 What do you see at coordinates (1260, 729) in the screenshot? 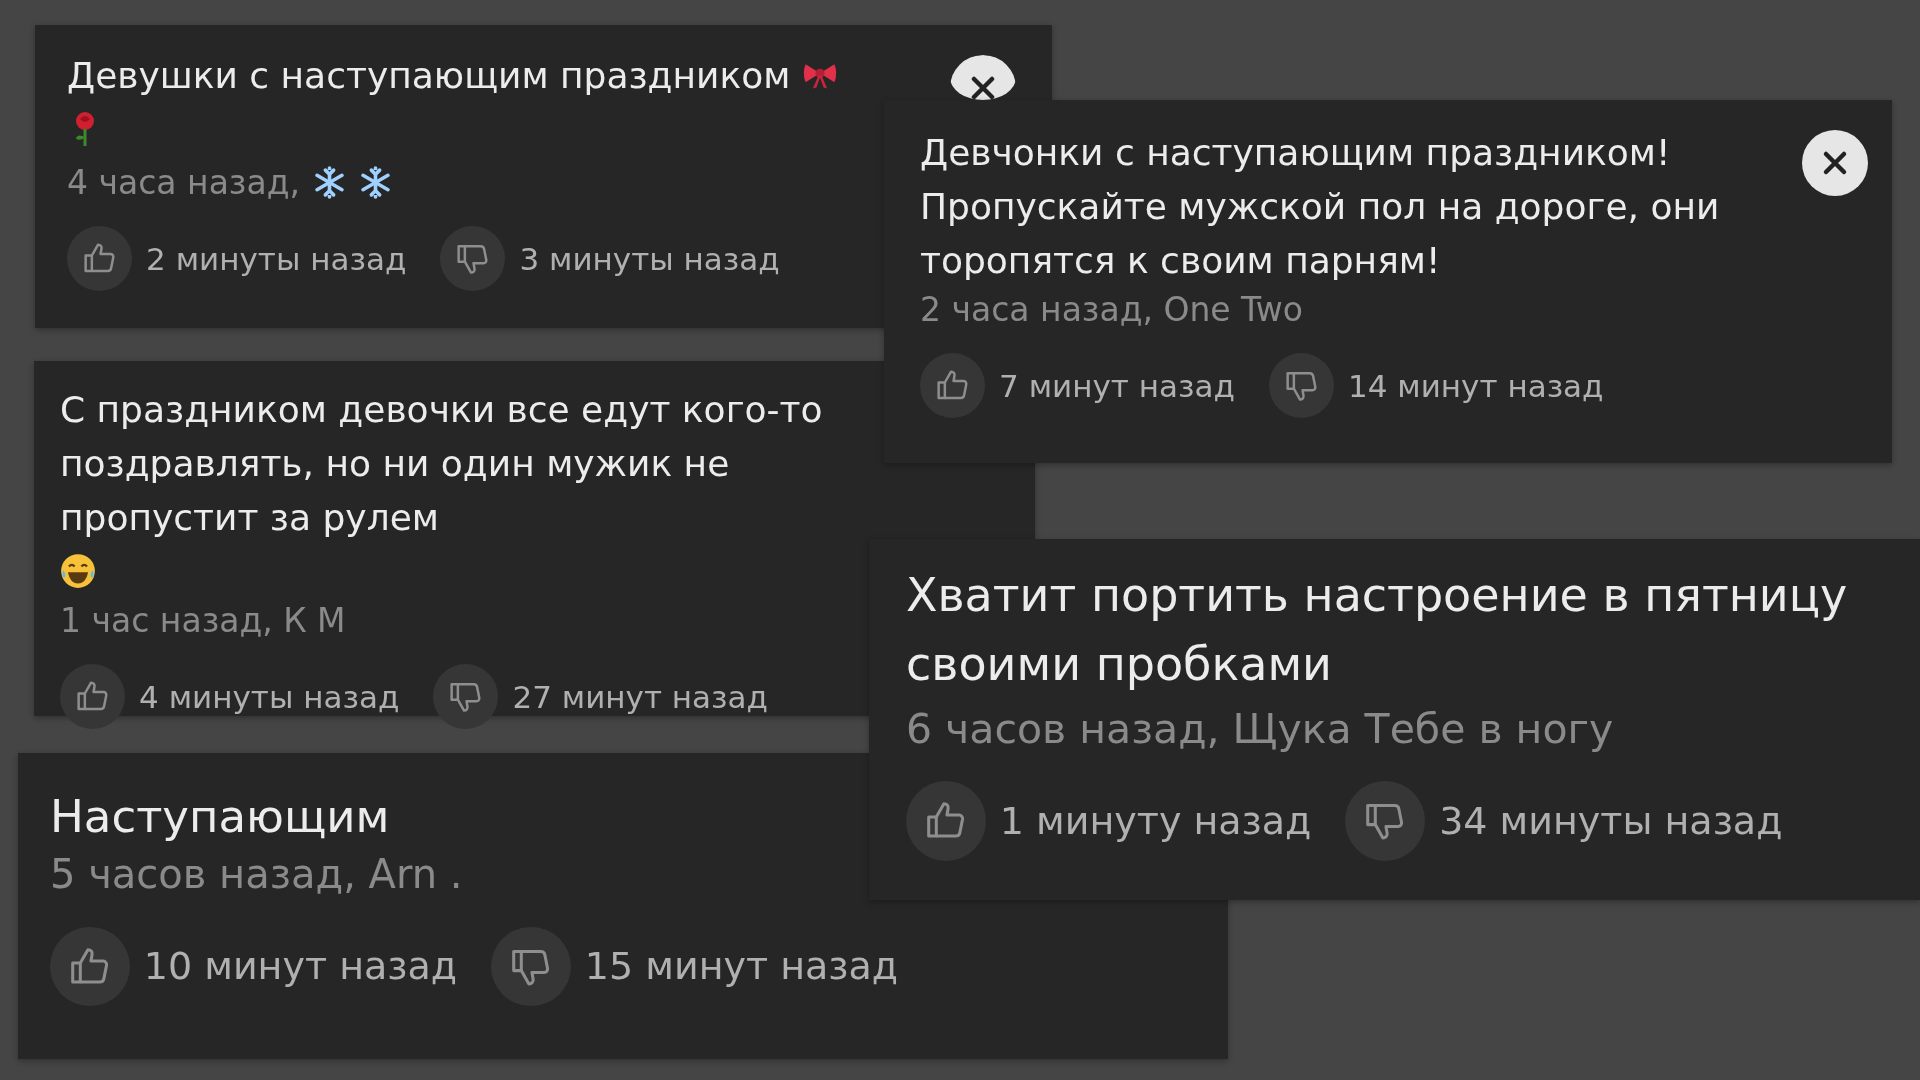
I see `comment-meta: 6 часов назад, Щука Тебе в ногу` at bounding box center [1260, 729].